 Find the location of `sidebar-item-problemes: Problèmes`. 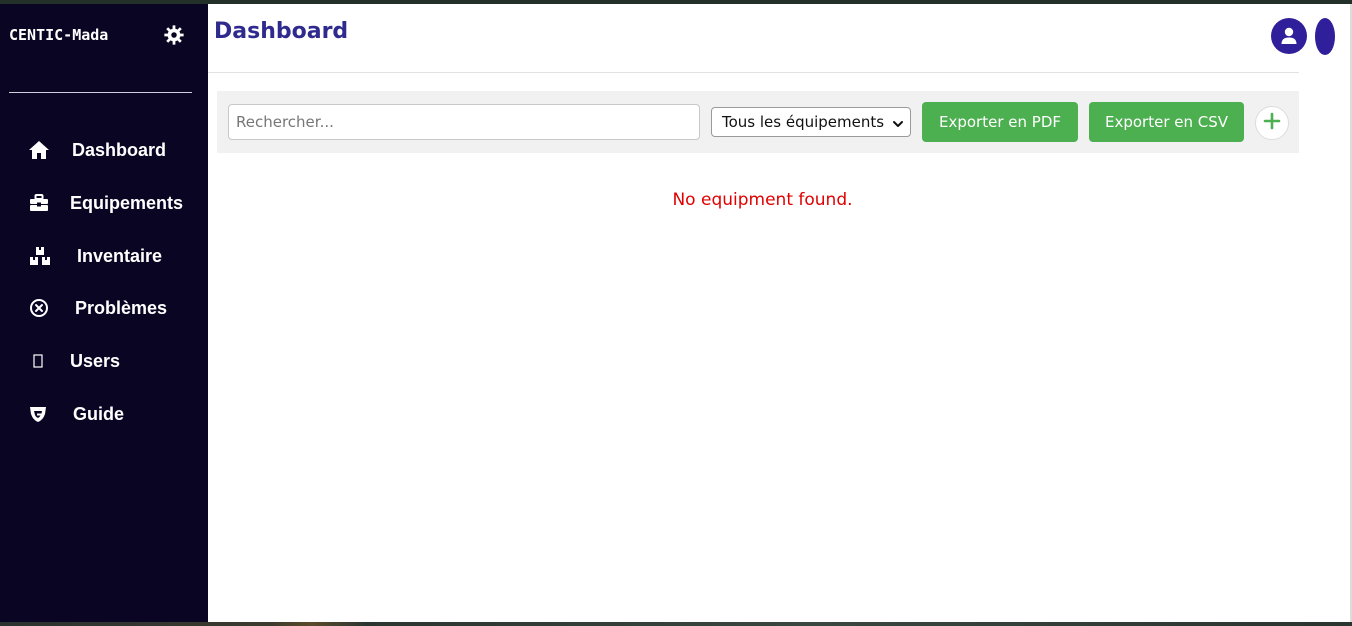

sidebar-item-problemes: Problèmes is located at coordinates (104, 308).